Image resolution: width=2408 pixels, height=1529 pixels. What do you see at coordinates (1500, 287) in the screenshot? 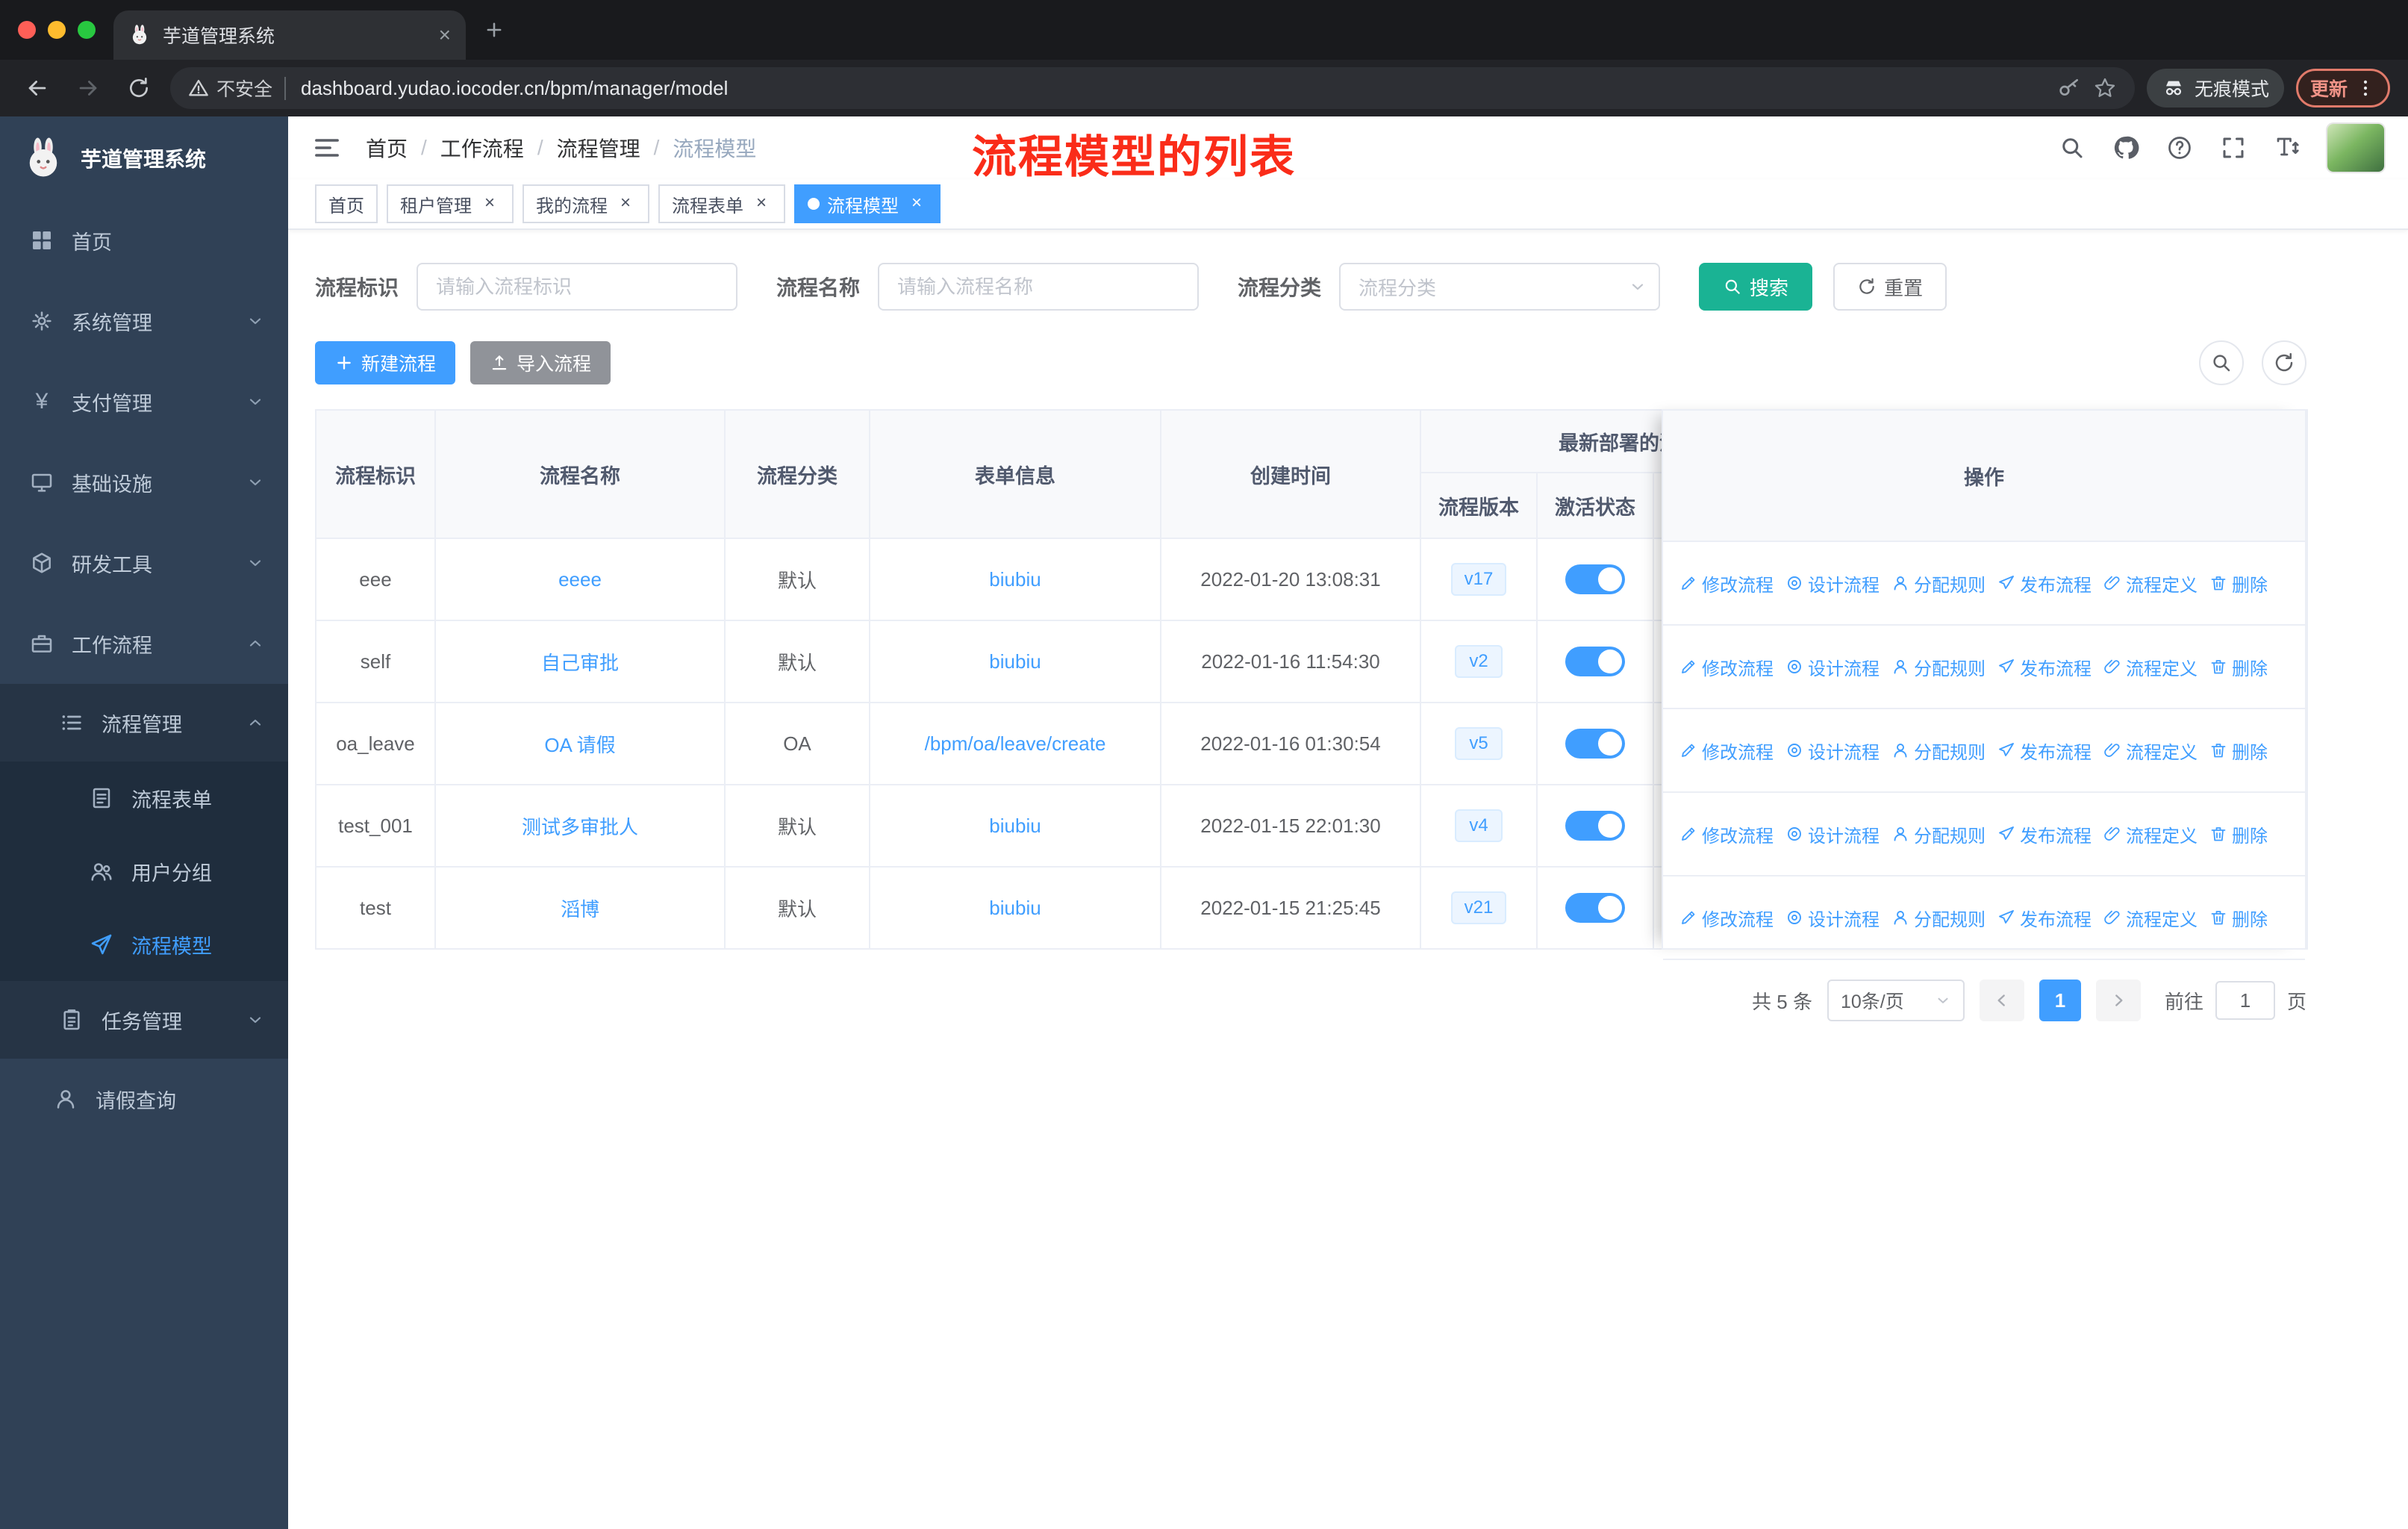
I see `category-select: 流程分类` at bounding box center [1500, 287].